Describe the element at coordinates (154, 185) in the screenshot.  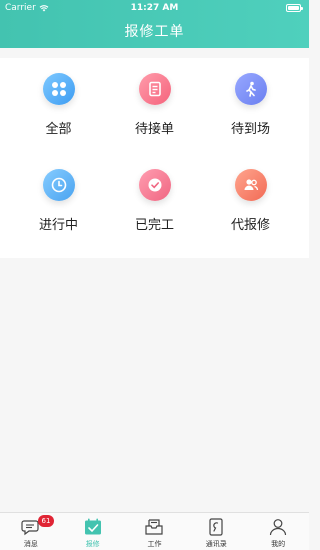
I see `check-circle-icon` at that location.